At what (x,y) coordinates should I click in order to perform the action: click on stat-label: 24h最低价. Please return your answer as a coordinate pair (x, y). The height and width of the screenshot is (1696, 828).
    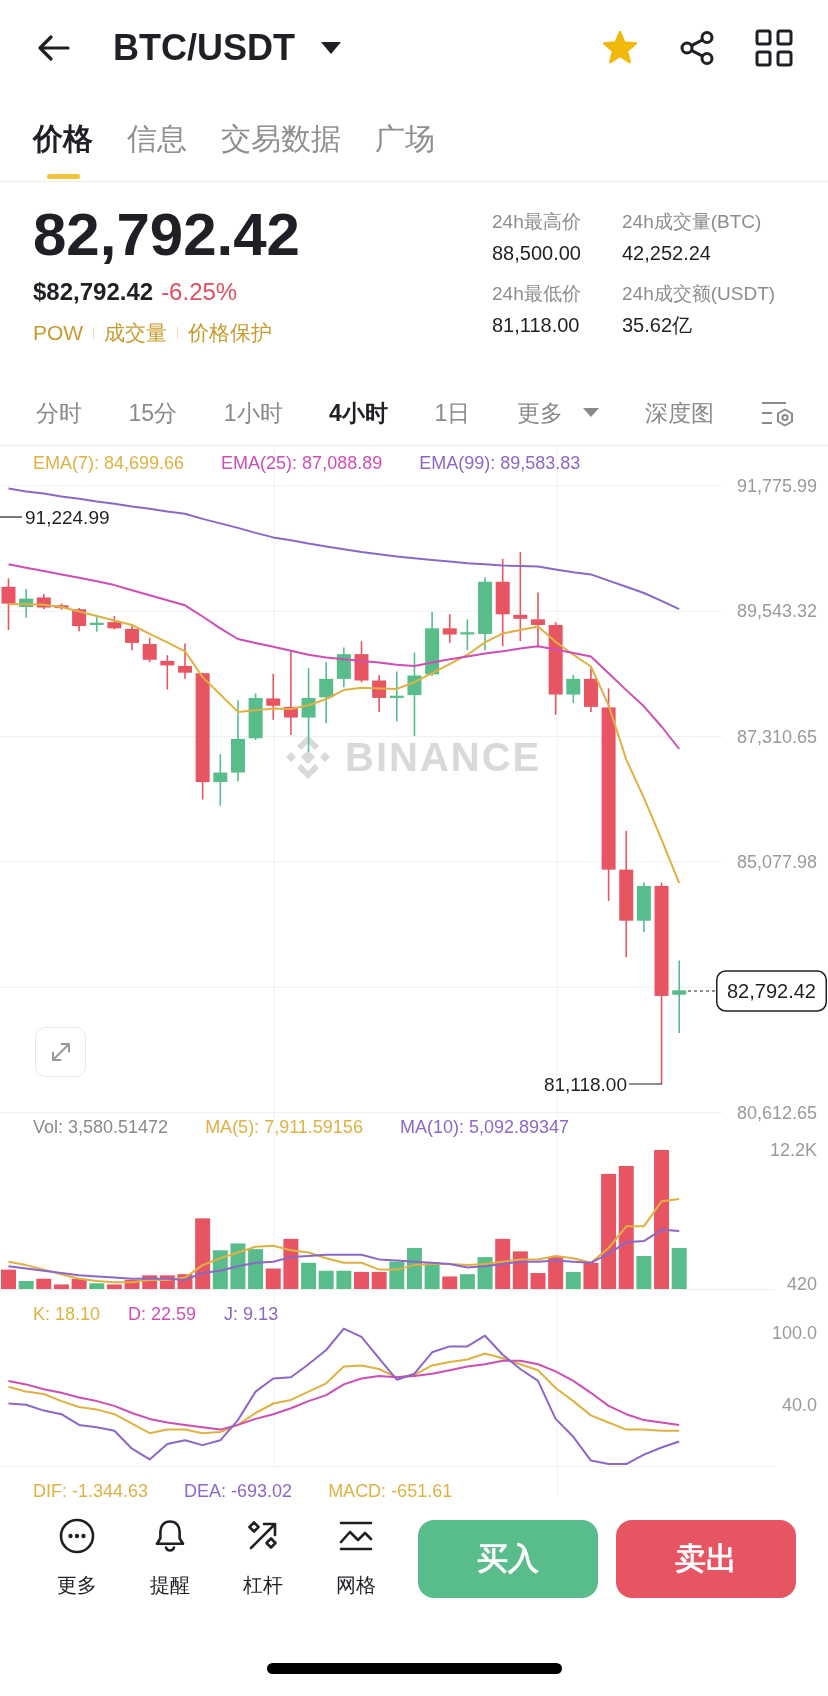
    Looking at the image, I should click on (537, 294).